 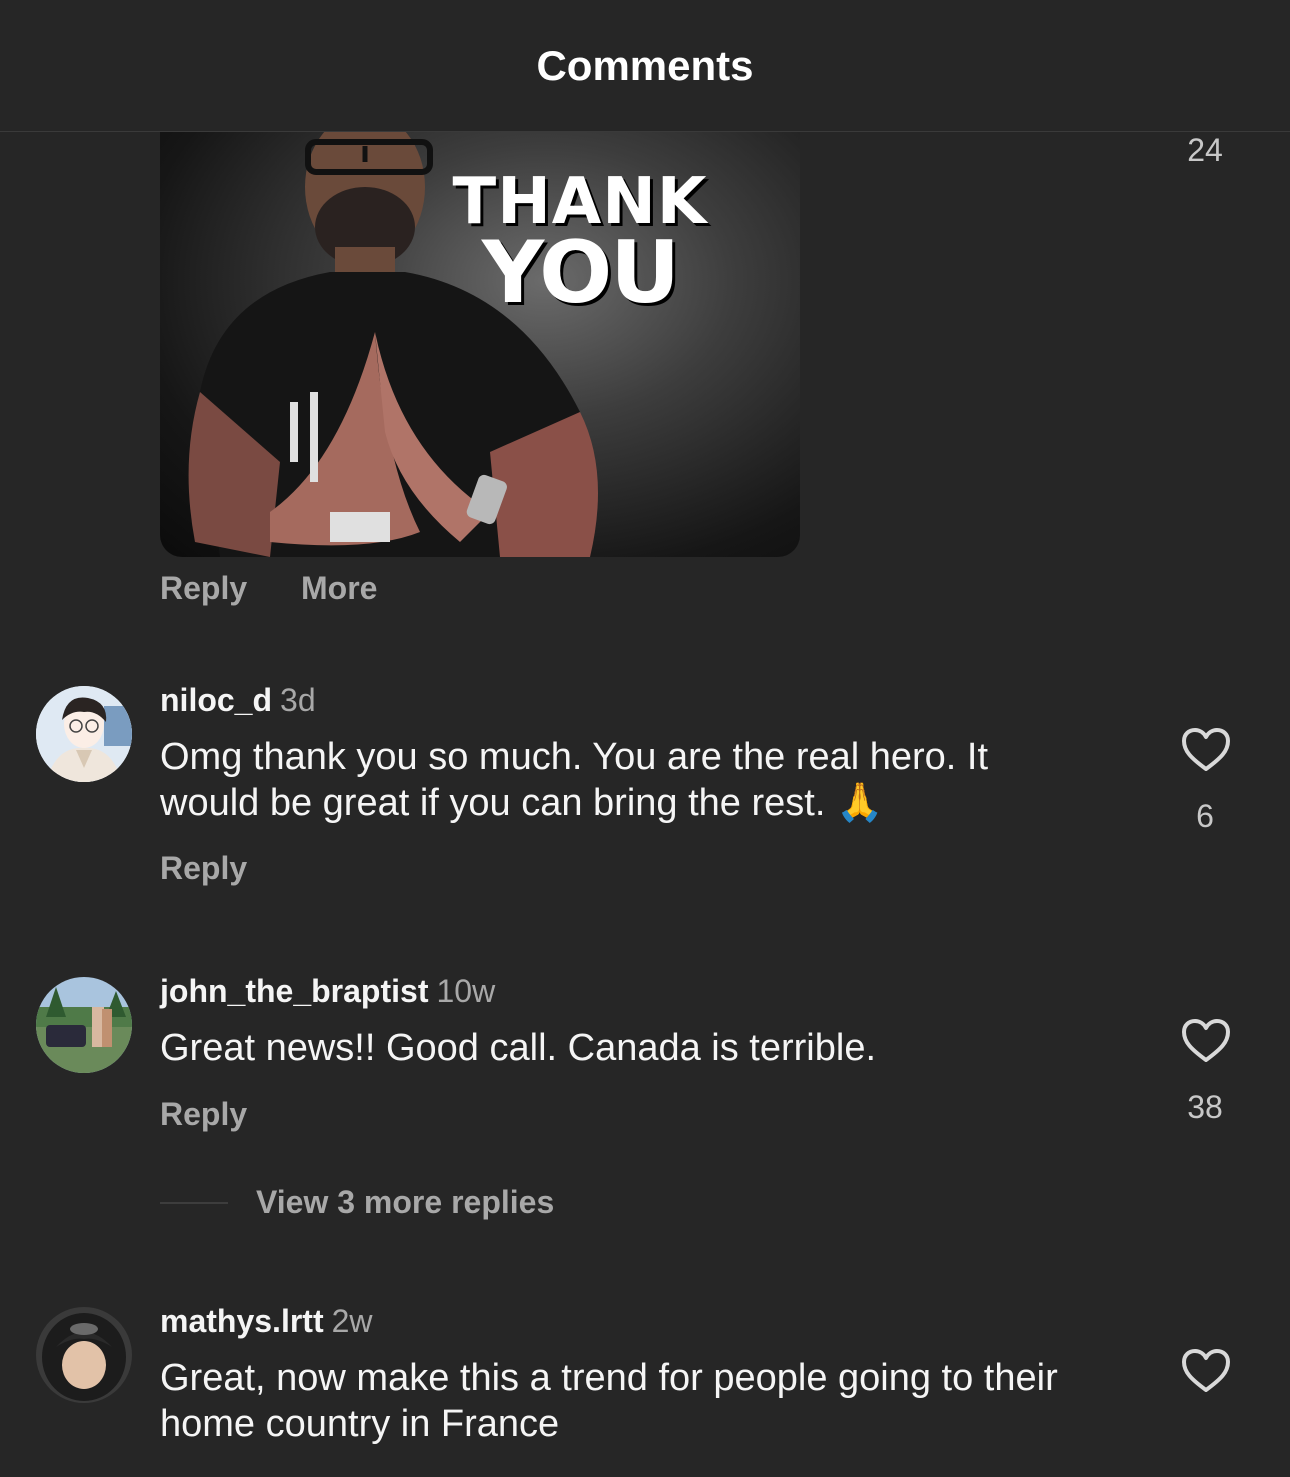 I want to click on avatar-john-the-braptist, so click(x=84, y=1025).